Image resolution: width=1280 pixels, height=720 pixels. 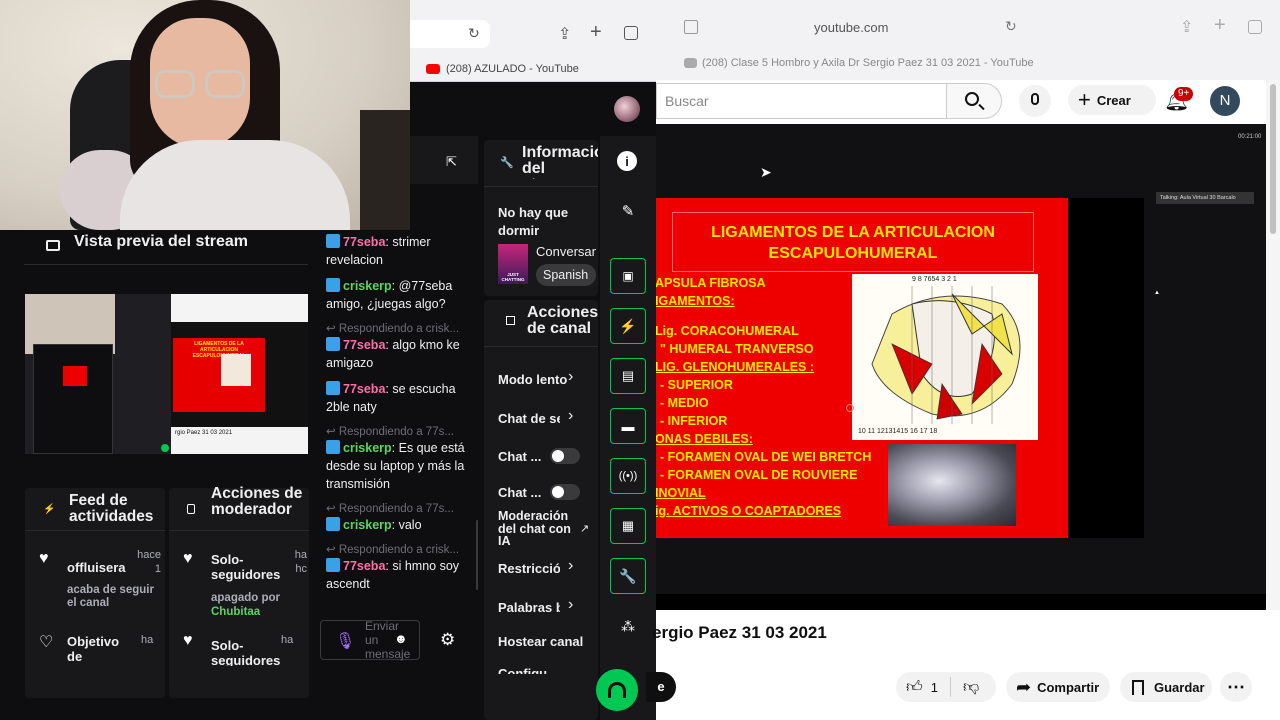 What do you see at coordinates (451, 162) in the screenshot?
I see `popout-icon: ⇱` at bounding box center [451, 162].